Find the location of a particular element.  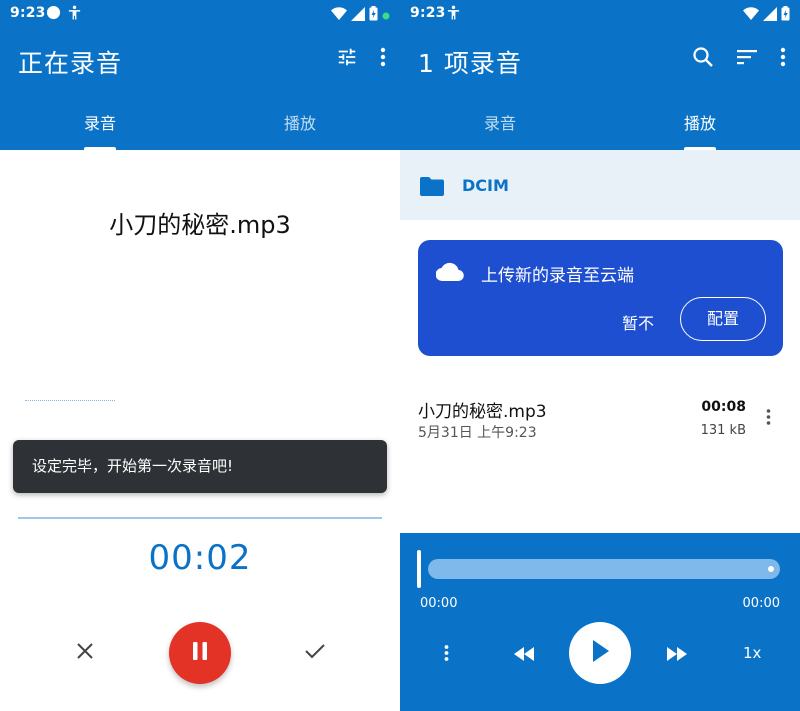

recording-list-item: 小刀的秘密.mp3 5月31日 上午9:23 00:08 131 kB is located at coordinates (600, 420).